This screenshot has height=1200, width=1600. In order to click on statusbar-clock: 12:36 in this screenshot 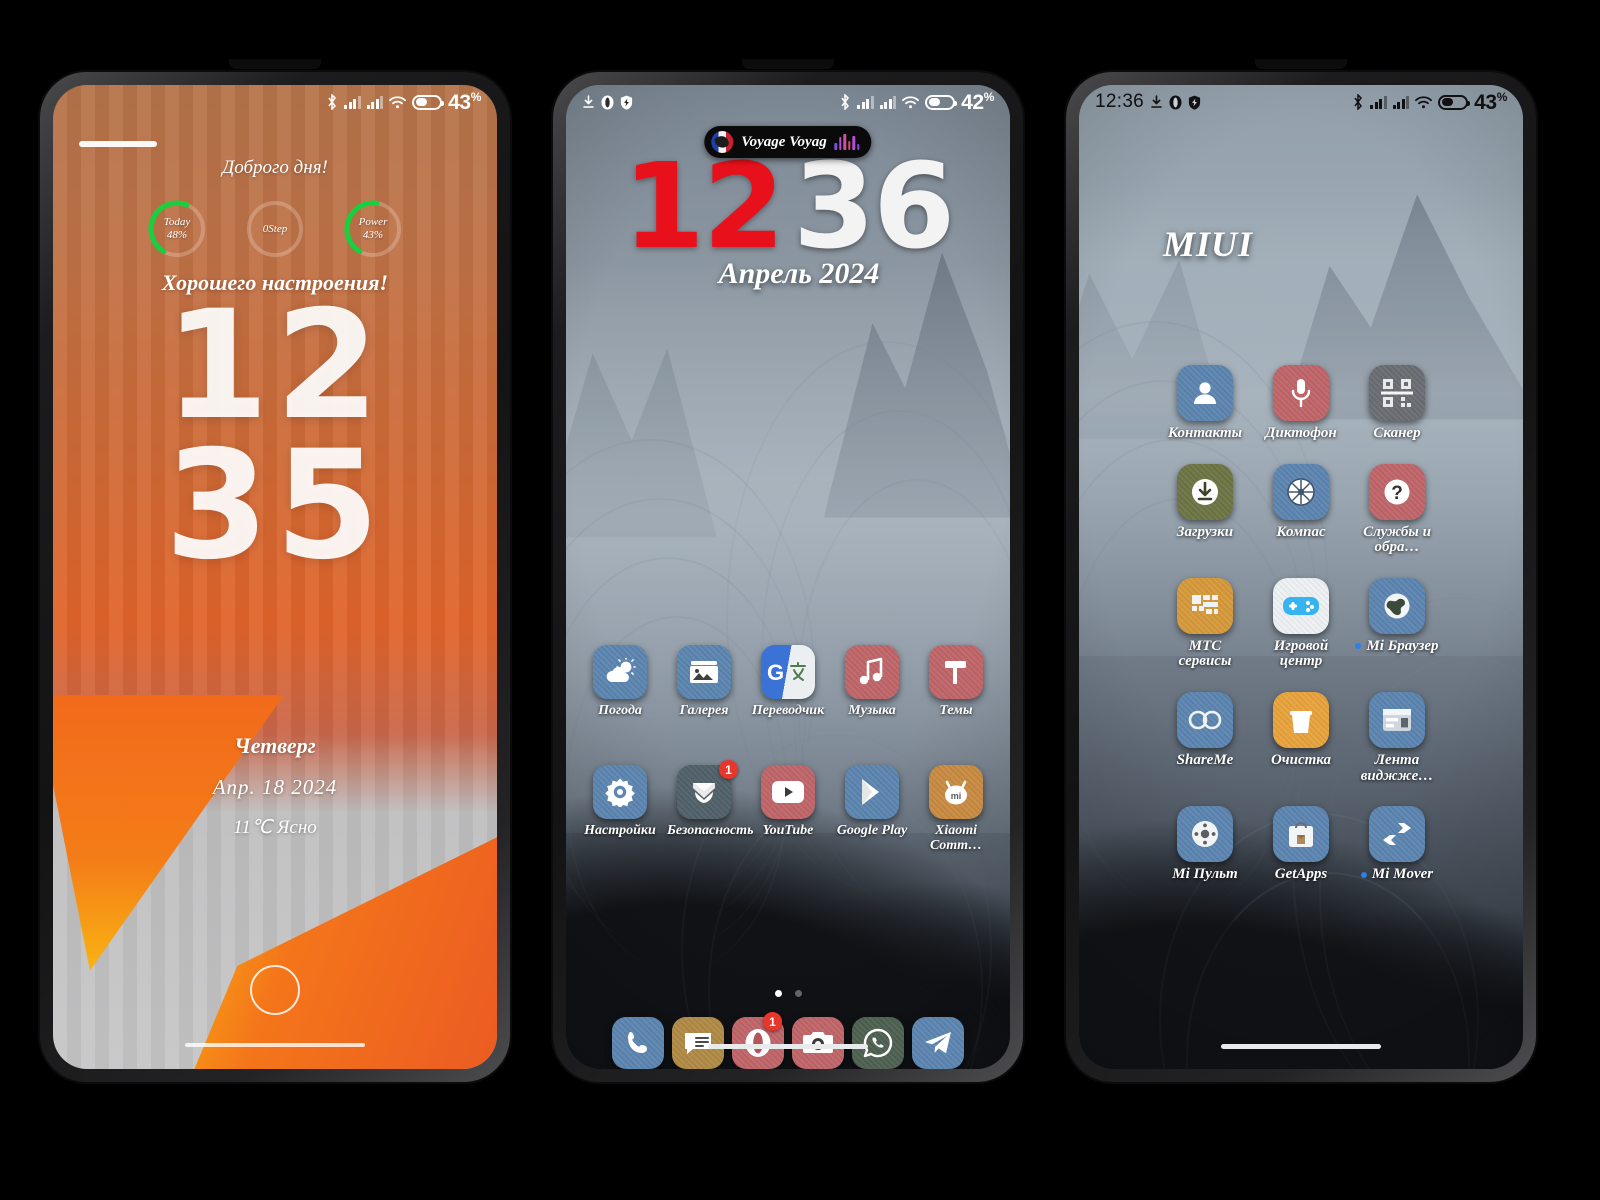, I will do `click(1120, 101)`.